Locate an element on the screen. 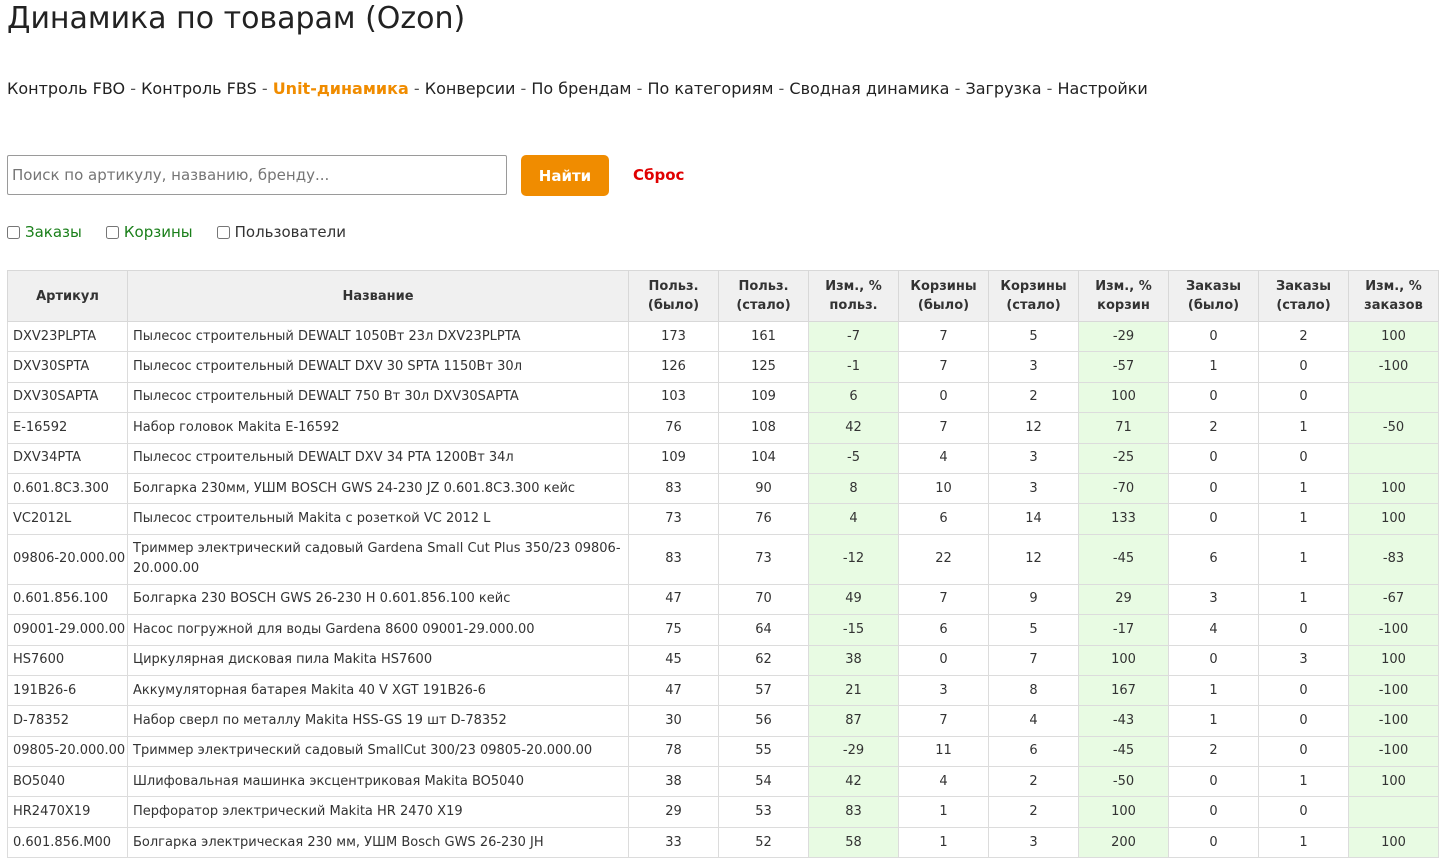  search-input is located at coordinates (257, 175).